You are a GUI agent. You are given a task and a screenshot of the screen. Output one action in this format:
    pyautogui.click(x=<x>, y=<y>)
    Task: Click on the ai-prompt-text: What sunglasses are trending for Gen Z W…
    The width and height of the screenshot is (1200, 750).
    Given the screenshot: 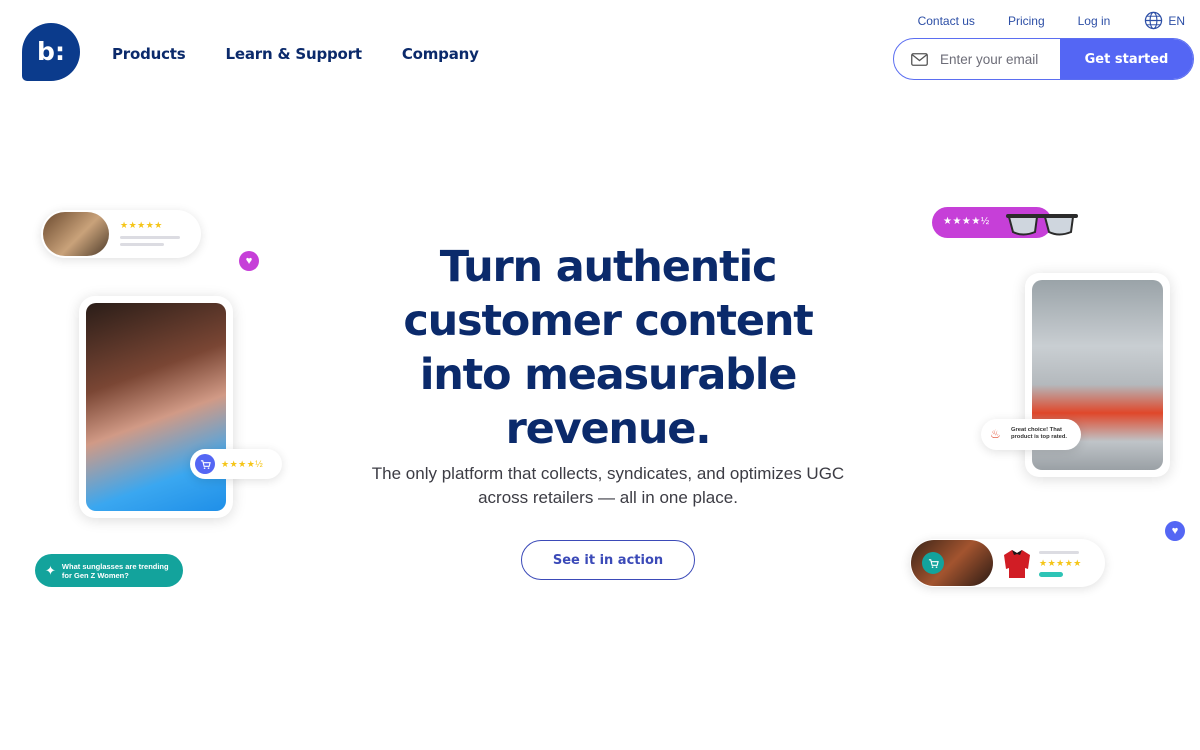 What is the action you would take?
    pyautogui.click(x=115, y=570)
    